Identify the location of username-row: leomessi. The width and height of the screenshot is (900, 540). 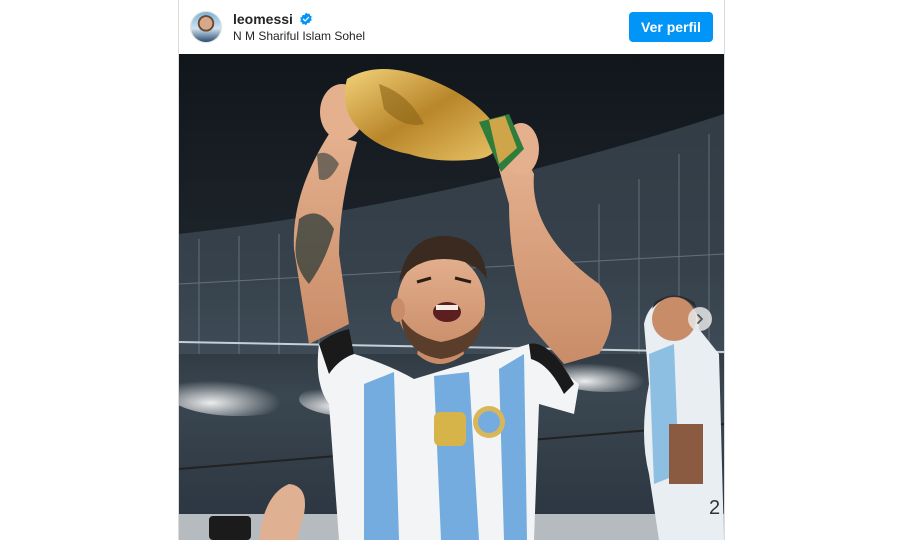
(273, 19).